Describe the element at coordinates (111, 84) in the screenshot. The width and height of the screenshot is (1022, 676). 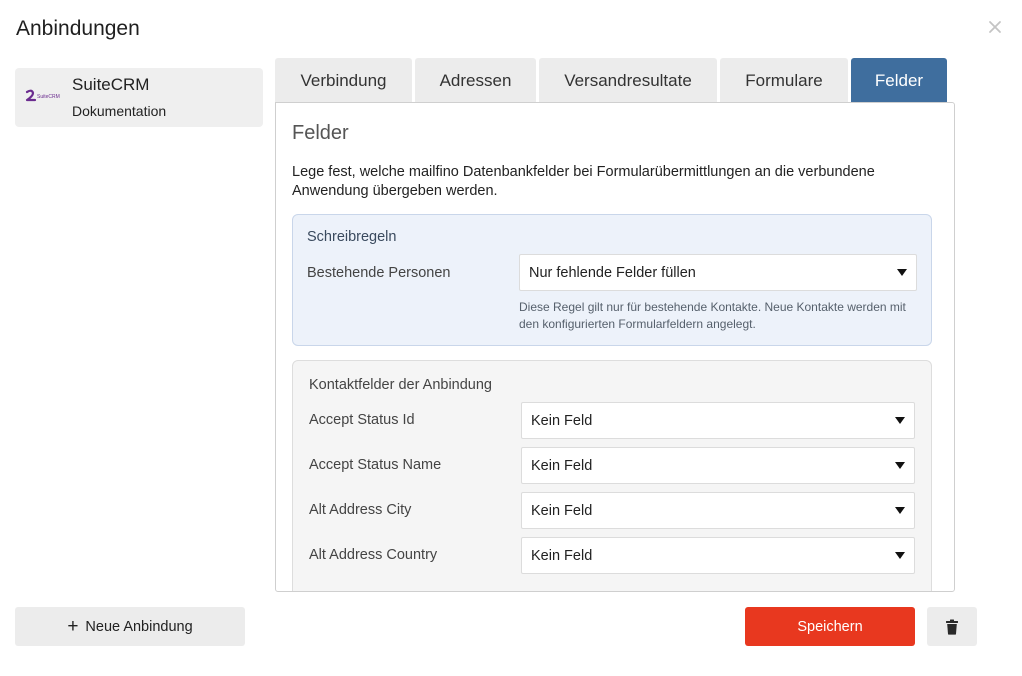
I see `connection-name: SuiteCRM` at that location.